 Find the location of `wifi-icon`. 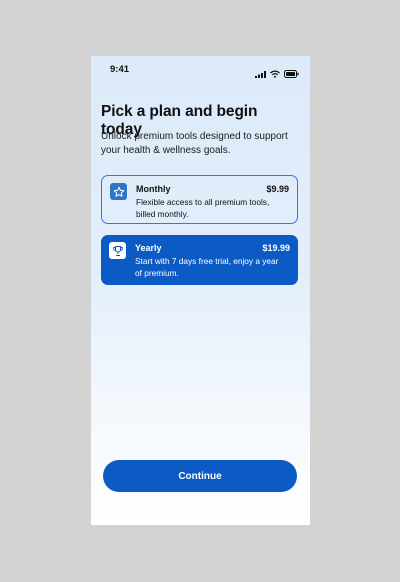

wifi-icon is located at coordinates (275, 74).